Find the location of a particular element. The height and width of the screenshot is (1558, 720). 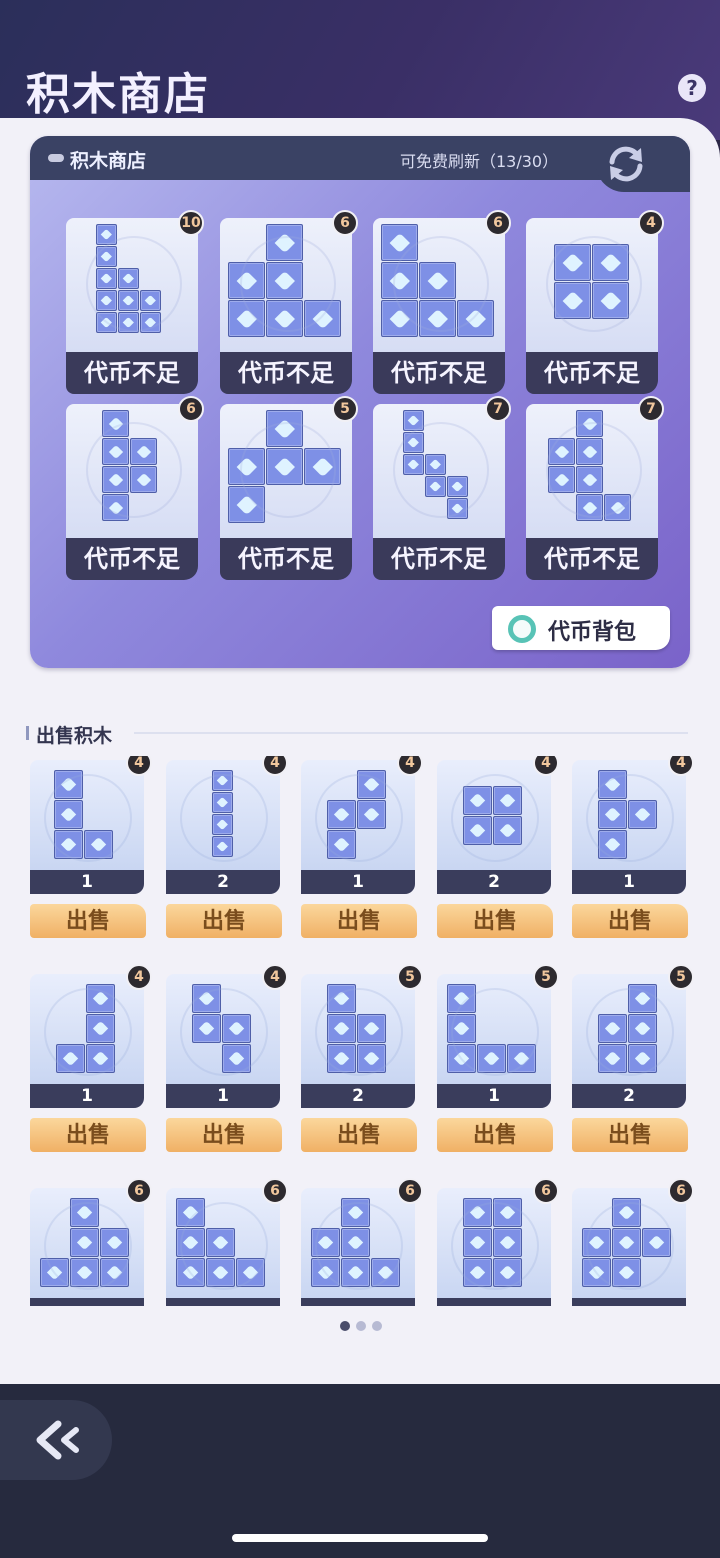

token-ring-icon is located at coordinates (522, 629).